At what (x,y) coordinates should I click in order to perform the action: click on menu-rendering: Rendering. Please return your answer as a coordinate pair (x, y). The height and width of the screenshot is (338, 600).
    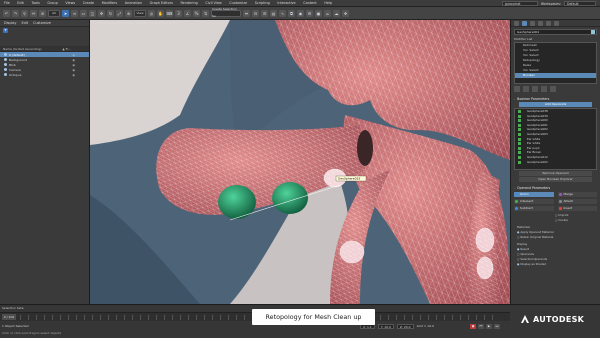
    Looking at the image, I should click on (188, 3).